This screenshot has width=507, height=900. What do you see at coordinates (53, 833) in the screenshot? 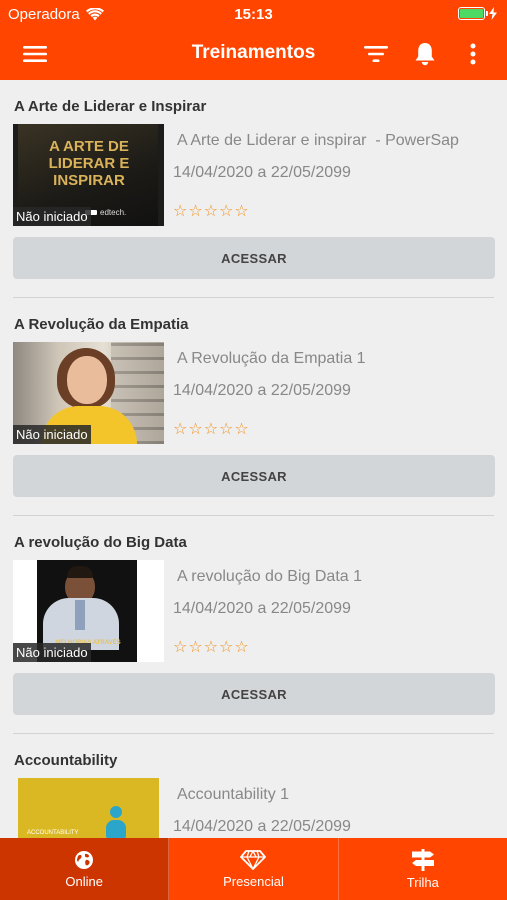
I see `thumbnail-caption: ACCOUNTABILITY` at bounding box center [53, 833].